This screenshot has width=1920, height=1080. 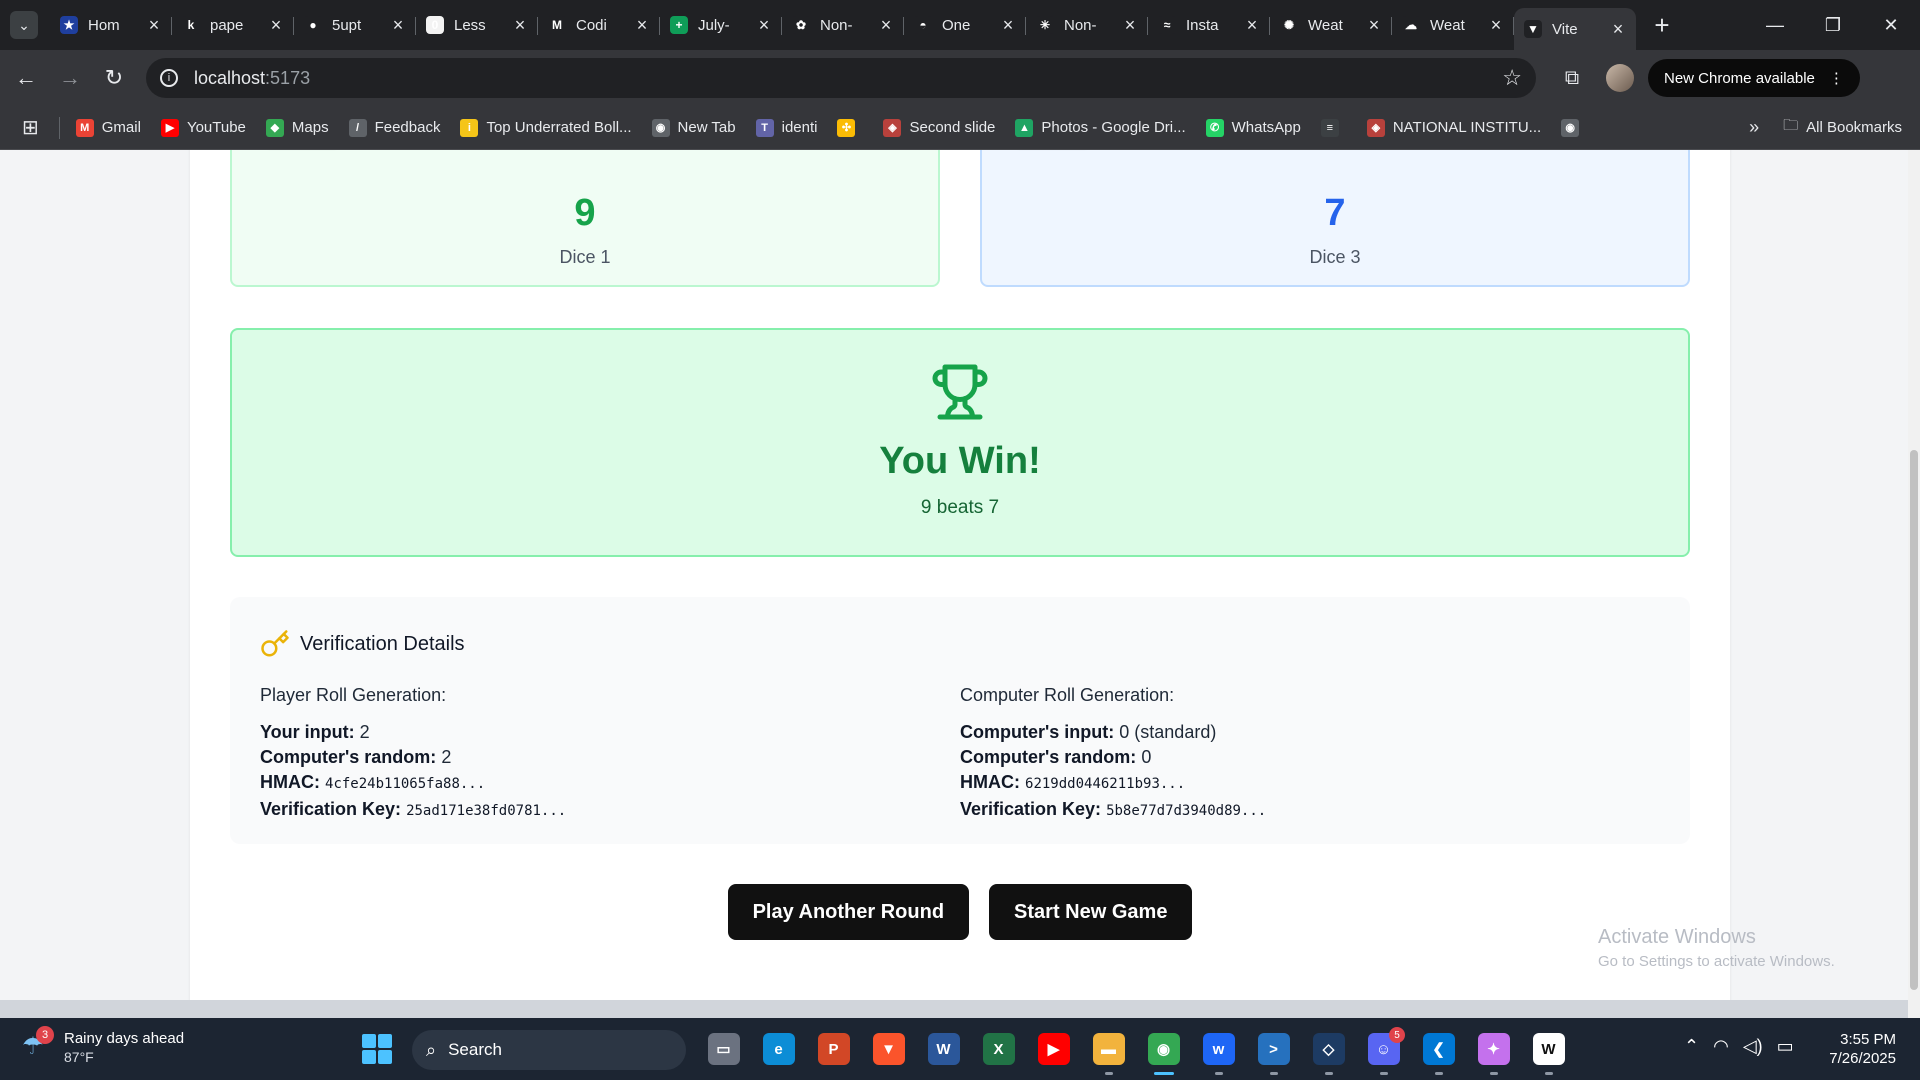 What do you see at coordinates (477, 25) in the screenshot?
I see `browser-tab: 0 Less ×` at bounding box center [477, 25].